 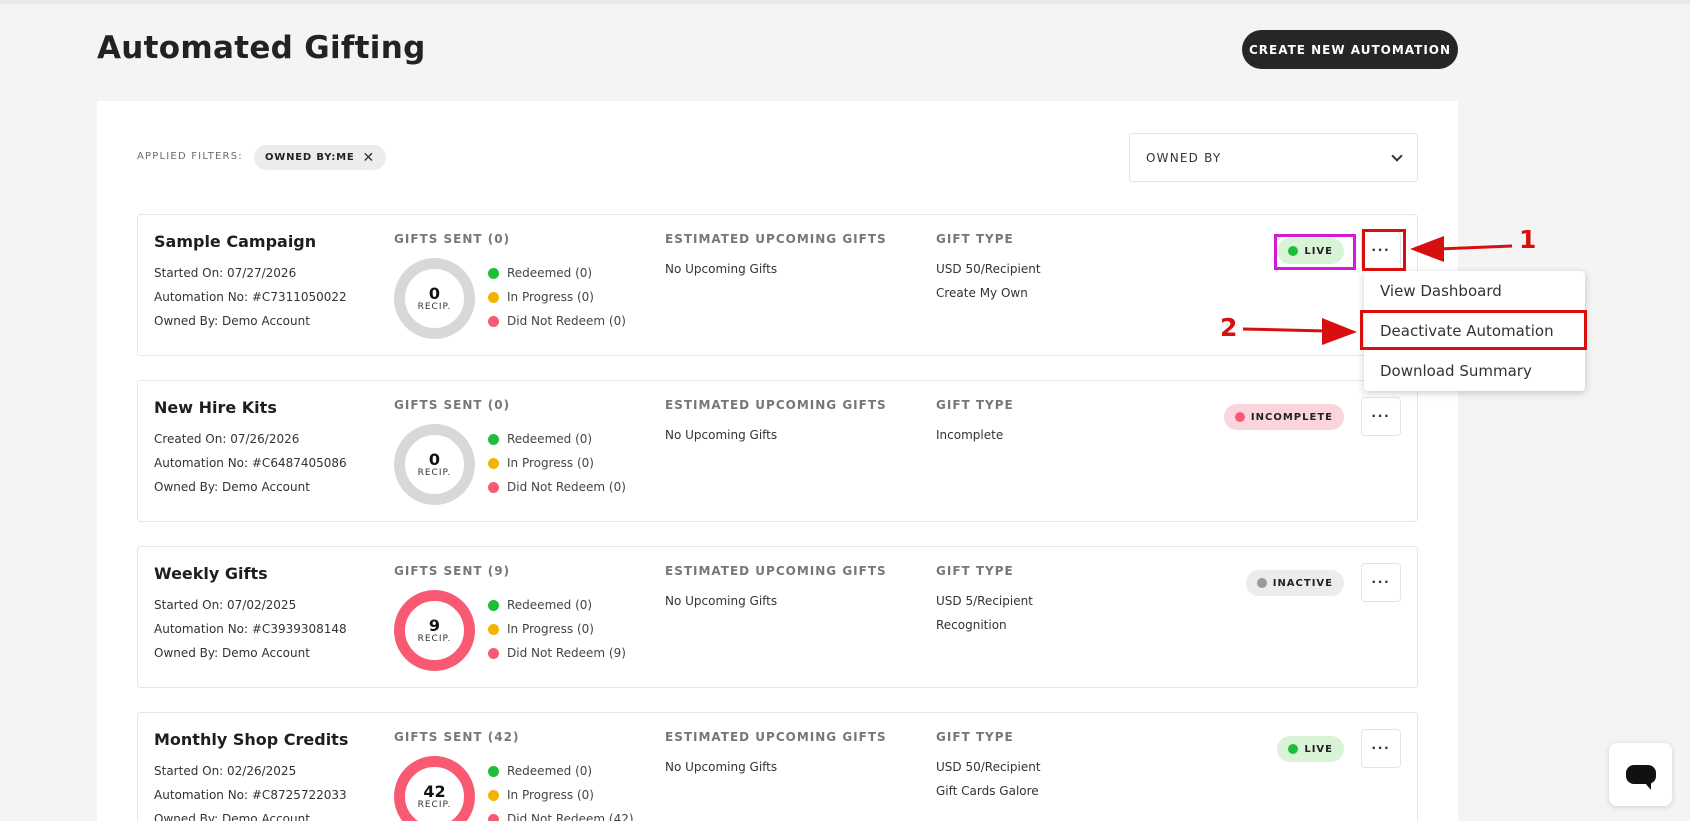 I want to click on menu-item-view-dashboard: View Dashboard, so click(x=1441, y=291).